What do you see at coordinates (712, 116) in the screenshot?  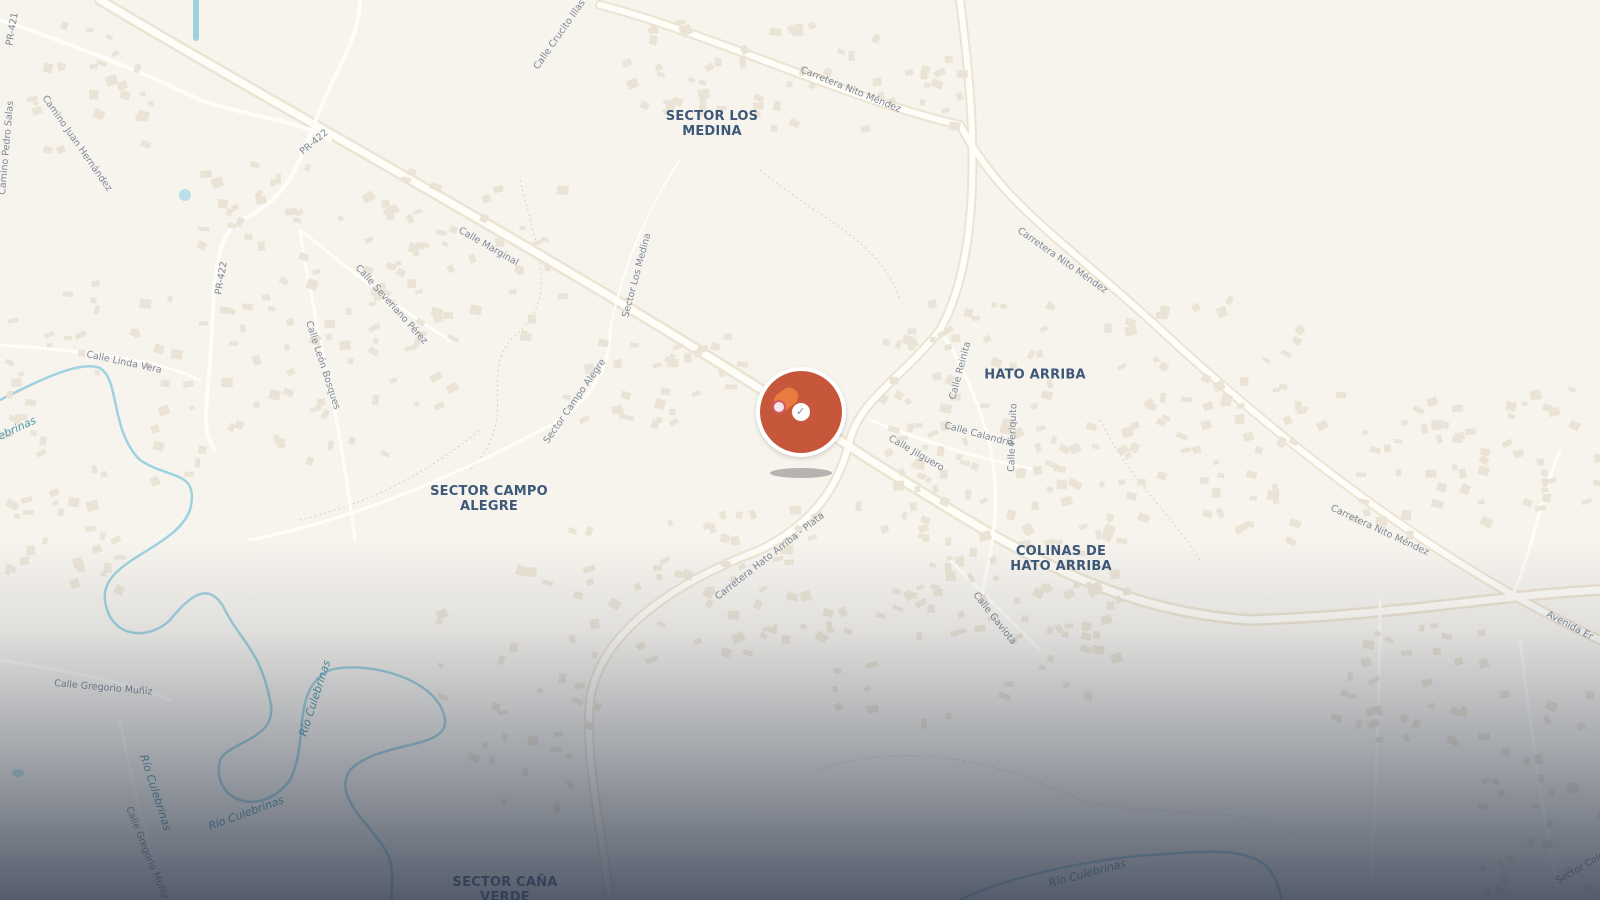 I see `district-label-line: SECTOR LOS` at bounding box center [712, 116].